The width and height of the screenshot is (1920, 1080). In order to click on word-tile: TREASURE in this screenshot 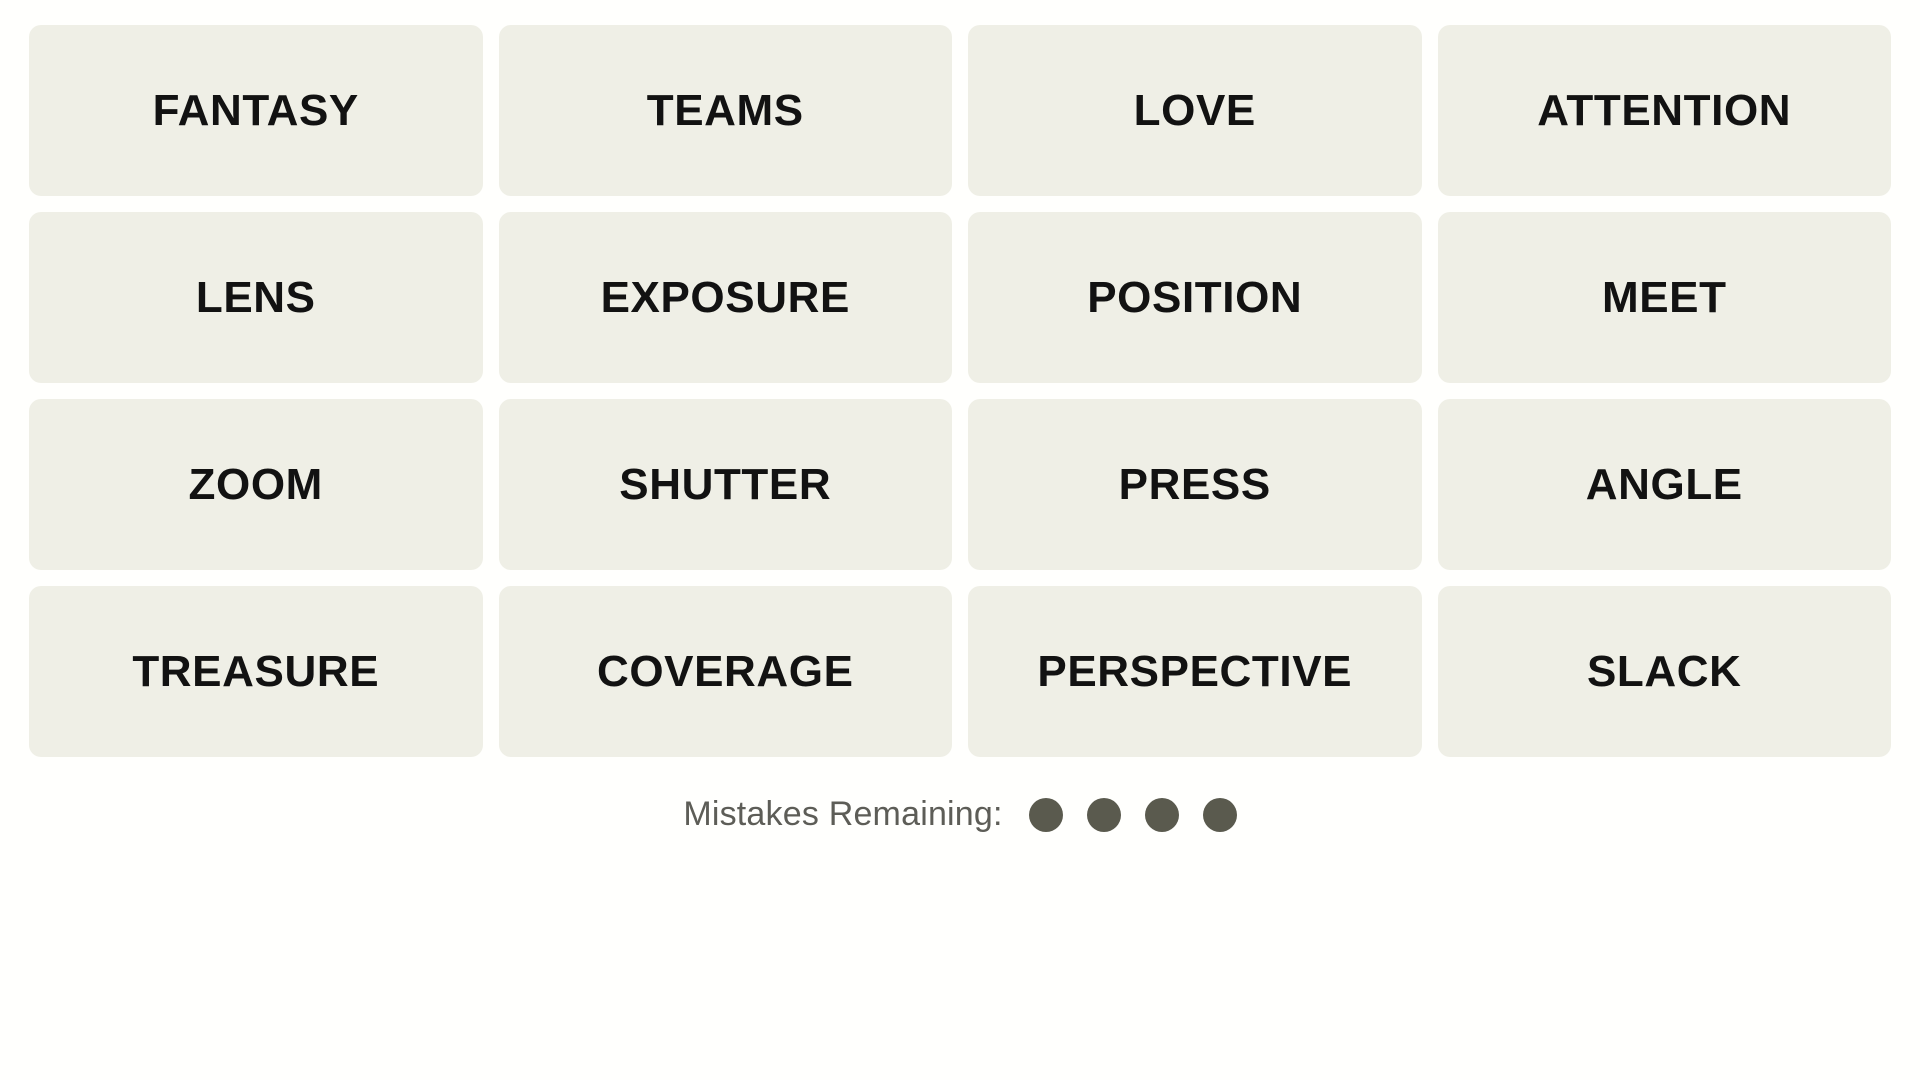, I will do `click(256, 671)`.